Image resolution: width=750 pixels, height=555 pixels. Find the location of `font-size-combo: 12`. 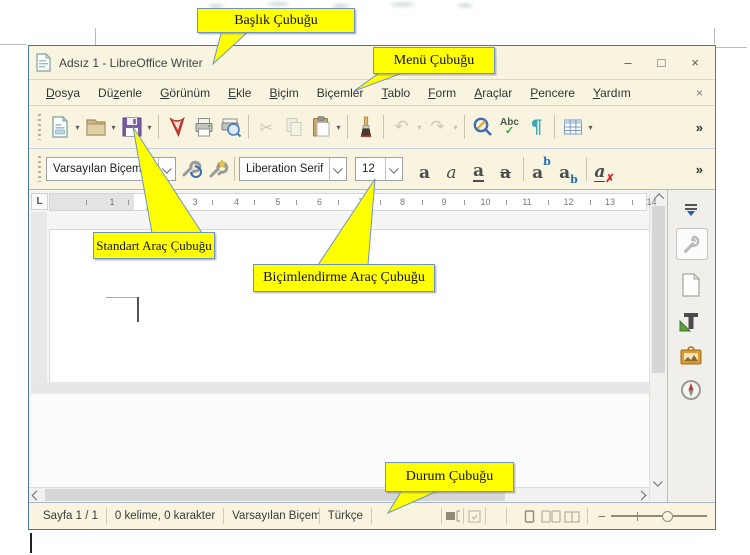

font-size-combo: 12 is located at coordinates (379, 169).